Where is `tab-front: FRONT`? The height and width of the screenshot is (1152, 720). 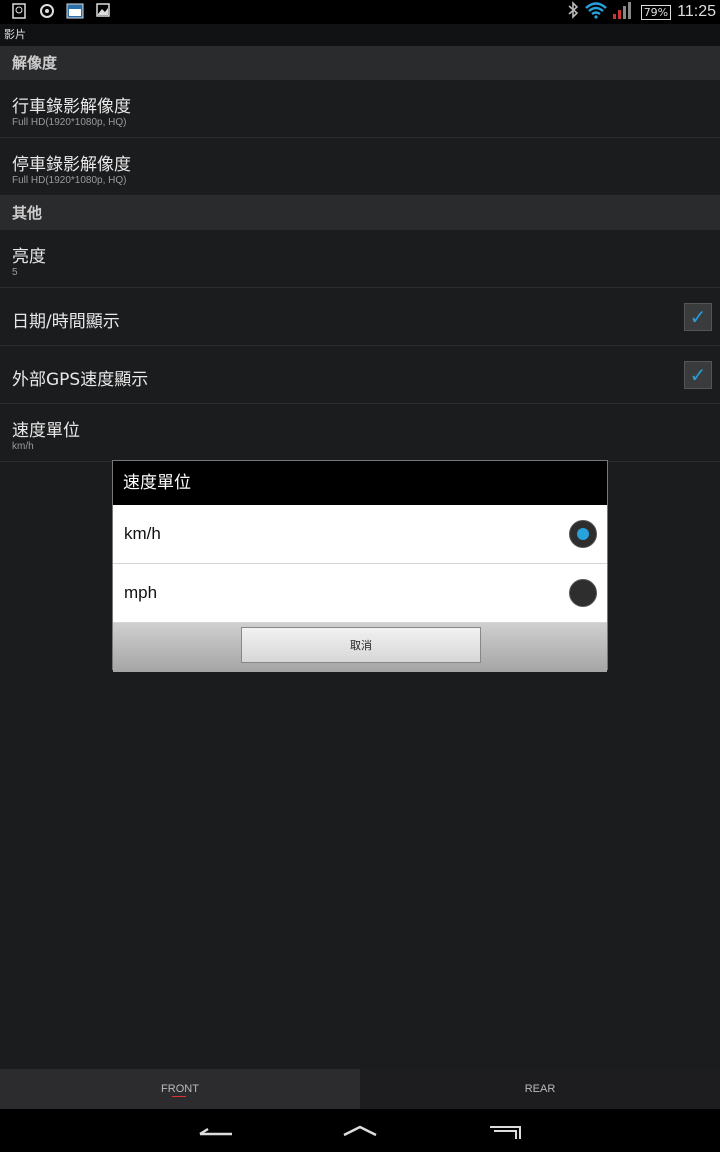 tab-front: FRONT is located at coordinates (180, 1089).